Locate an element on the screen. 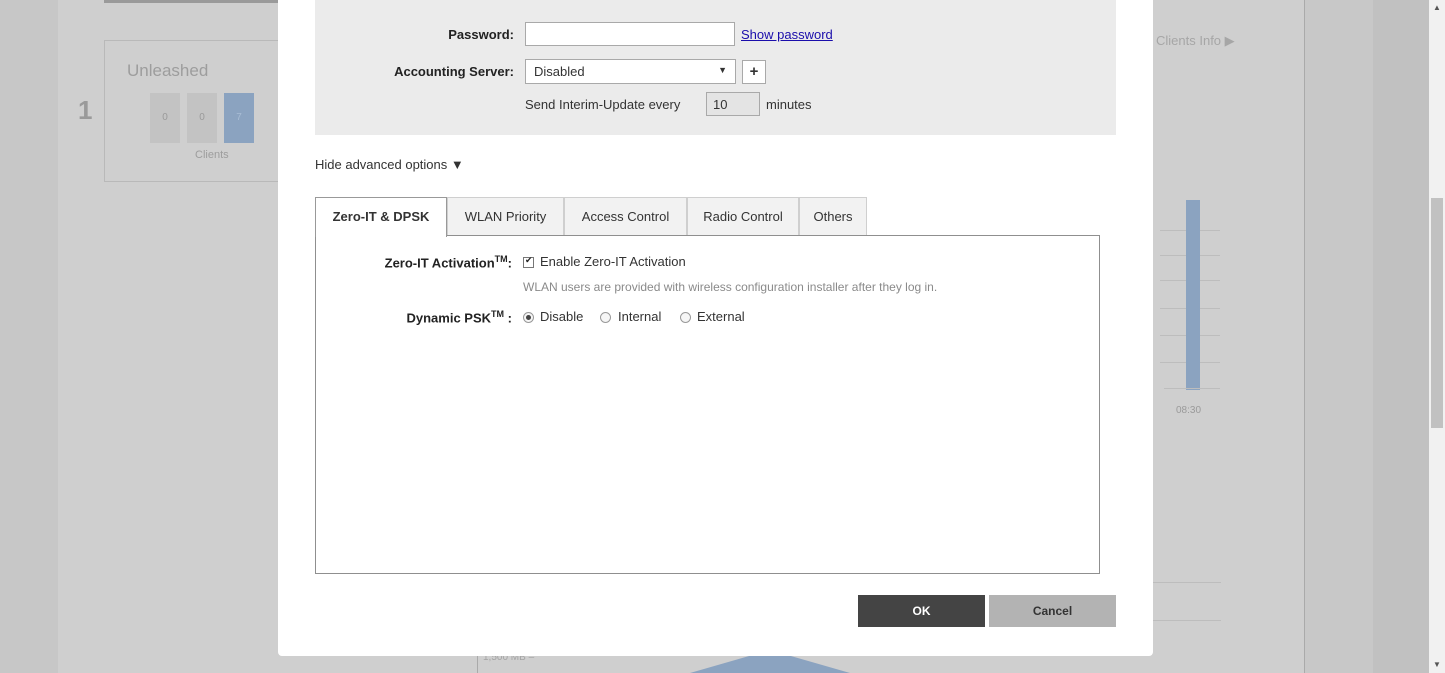 The width and height of the screenshot is (1445, 673). show-password-link: Show password is located at coordinates (787, 34).